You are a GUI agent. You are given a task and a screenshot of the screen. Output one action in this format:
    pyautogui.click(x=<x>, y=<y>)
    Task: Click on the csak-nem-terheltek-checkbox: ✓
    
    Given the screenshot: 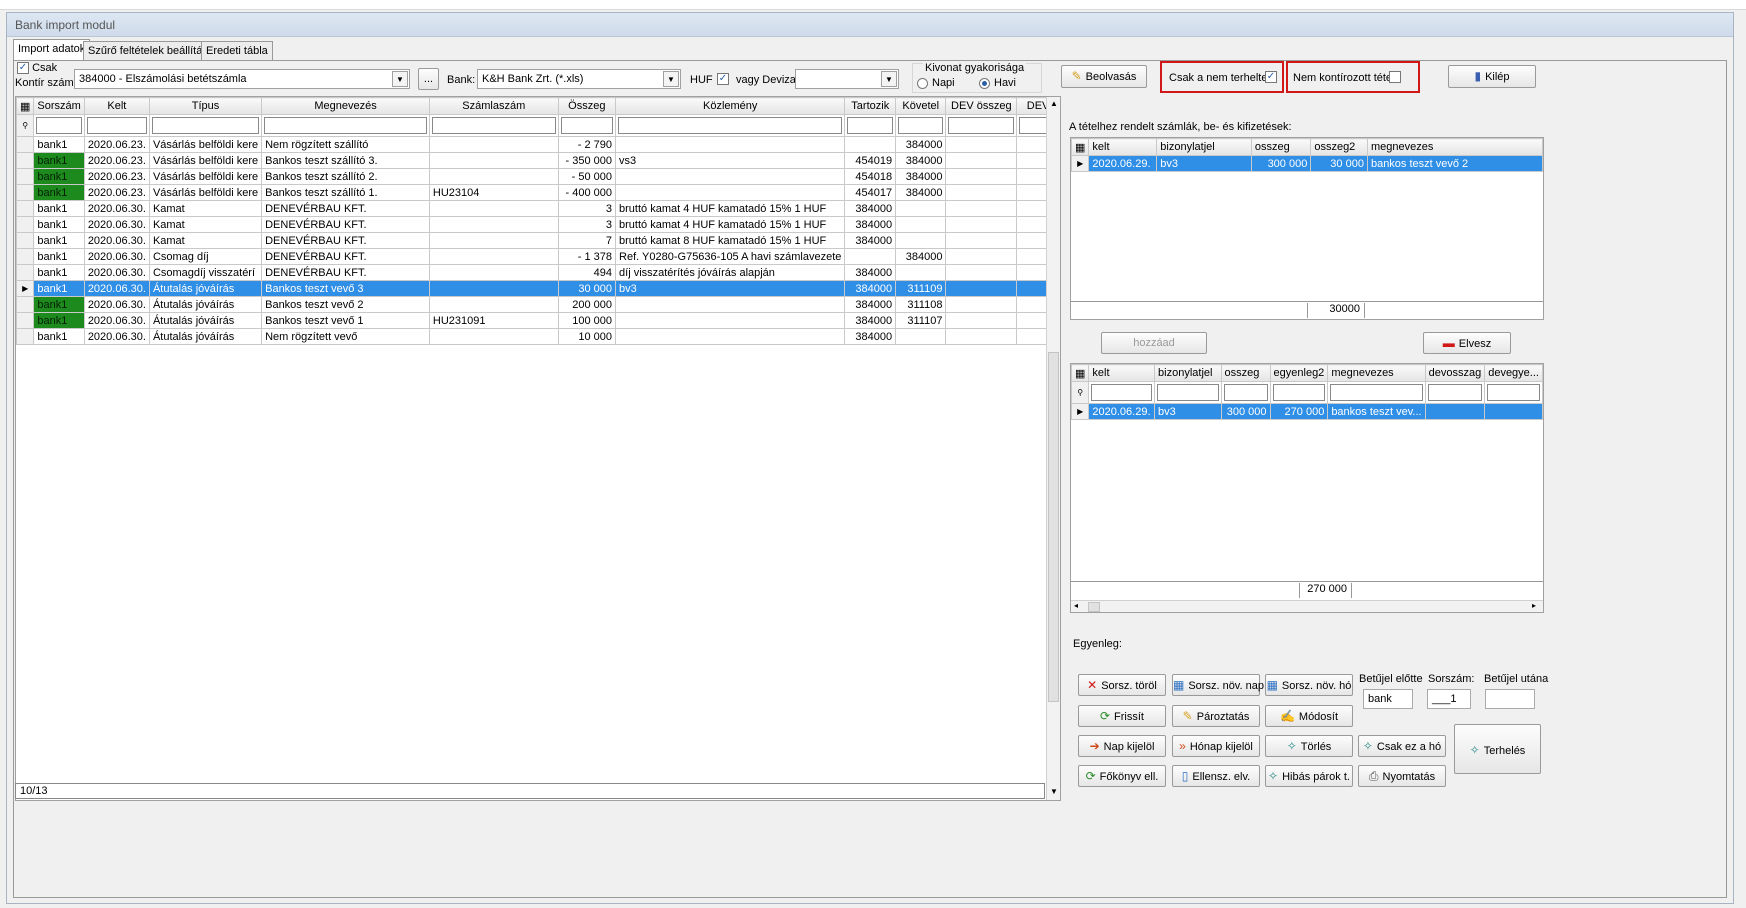 What is the action you would take?
    pyautogui.click(x=1271, y=77)
    